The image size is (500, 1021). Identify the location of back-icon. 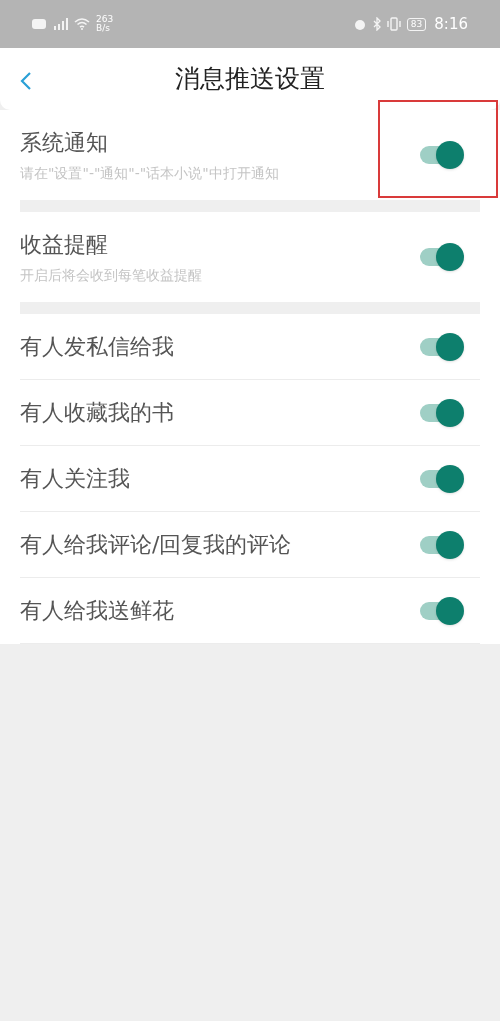
(26, 81).